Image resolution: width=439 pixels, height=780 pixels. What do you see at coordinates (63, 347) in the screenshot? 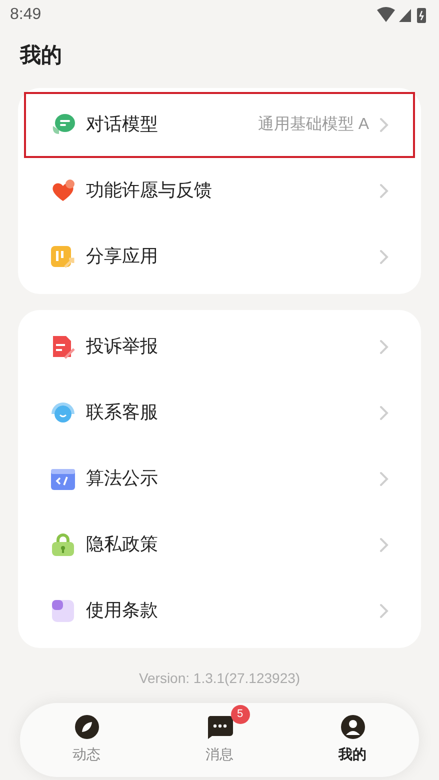
I see `document-pen-icon` at bounding box center [63, 347].